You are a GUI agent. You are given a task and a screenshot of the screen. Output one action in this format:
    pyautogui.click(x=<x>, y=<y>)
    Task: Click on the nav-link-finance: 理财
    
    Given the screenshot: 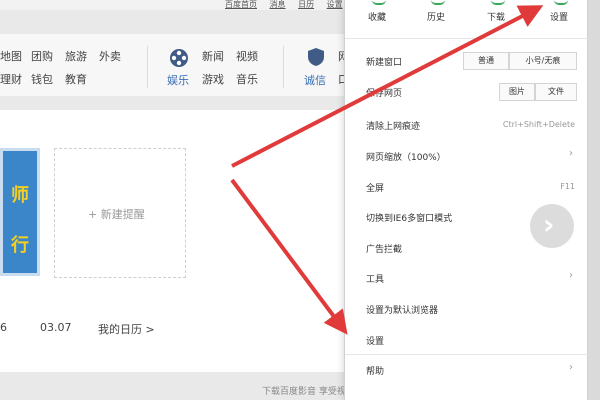 What is the action you would take?
    pyautogui.click(x=11, y=79)
    